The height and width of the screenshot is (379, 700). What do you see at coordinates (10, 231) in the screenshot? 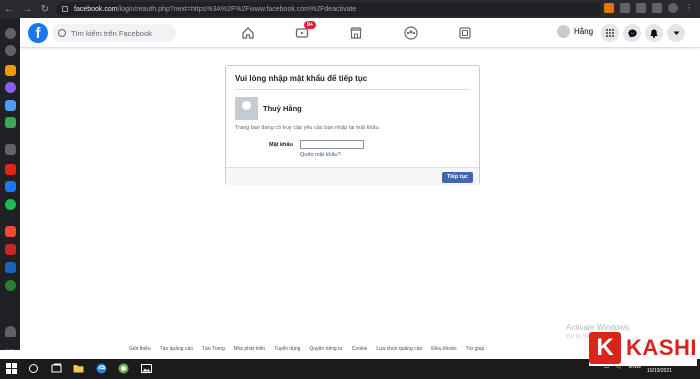
I see `shopee-icon` at bounding box center [10, 231].